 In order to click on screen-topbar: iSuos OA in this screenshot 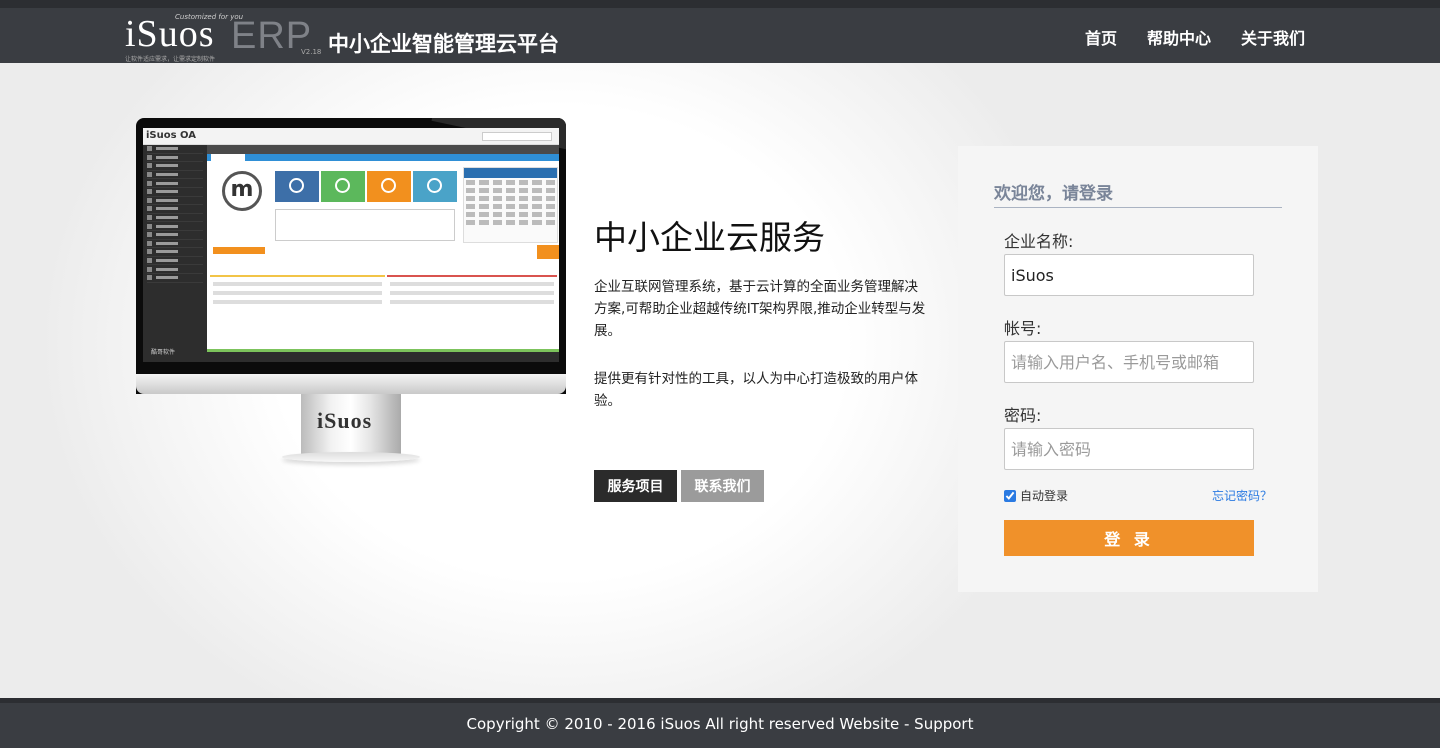, I will do `click(351, 136)`.